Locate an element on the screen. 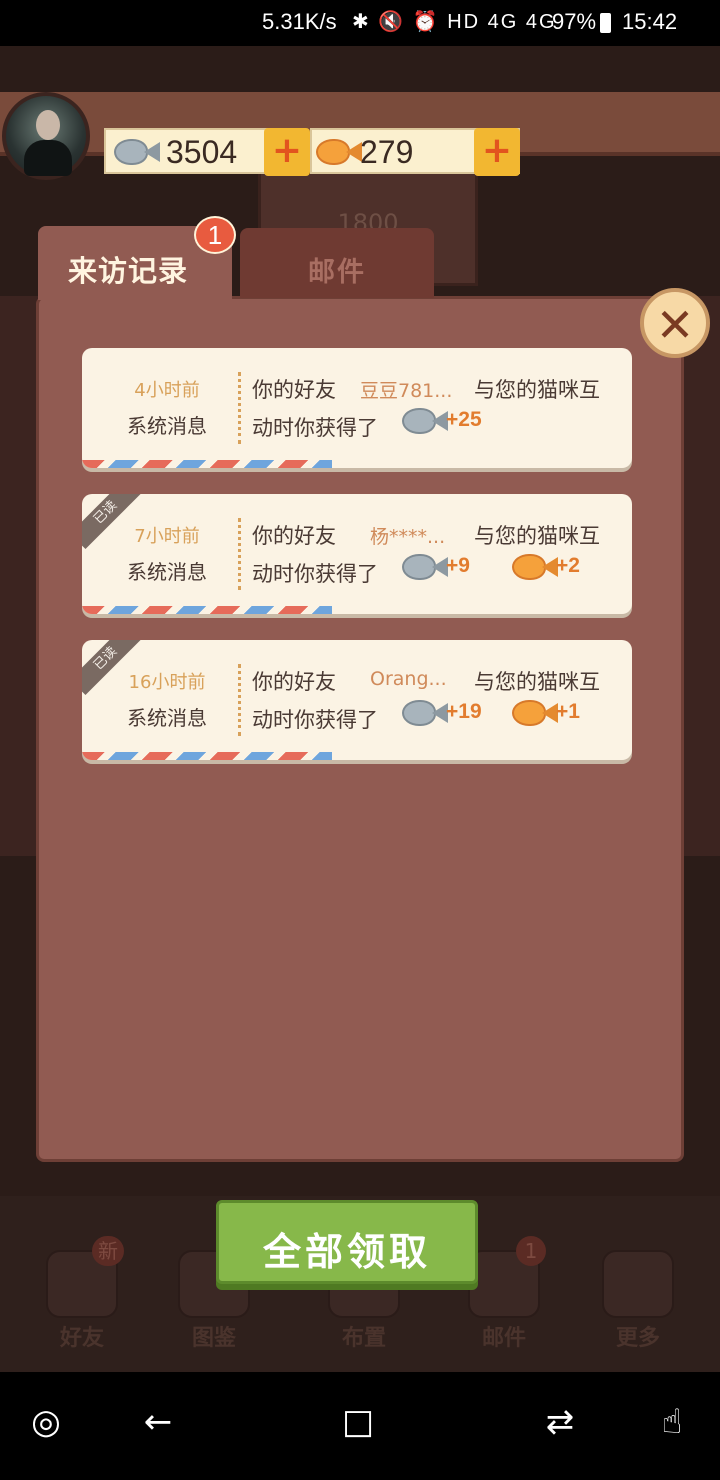  avatar-head is located at coordinates (48, 125).